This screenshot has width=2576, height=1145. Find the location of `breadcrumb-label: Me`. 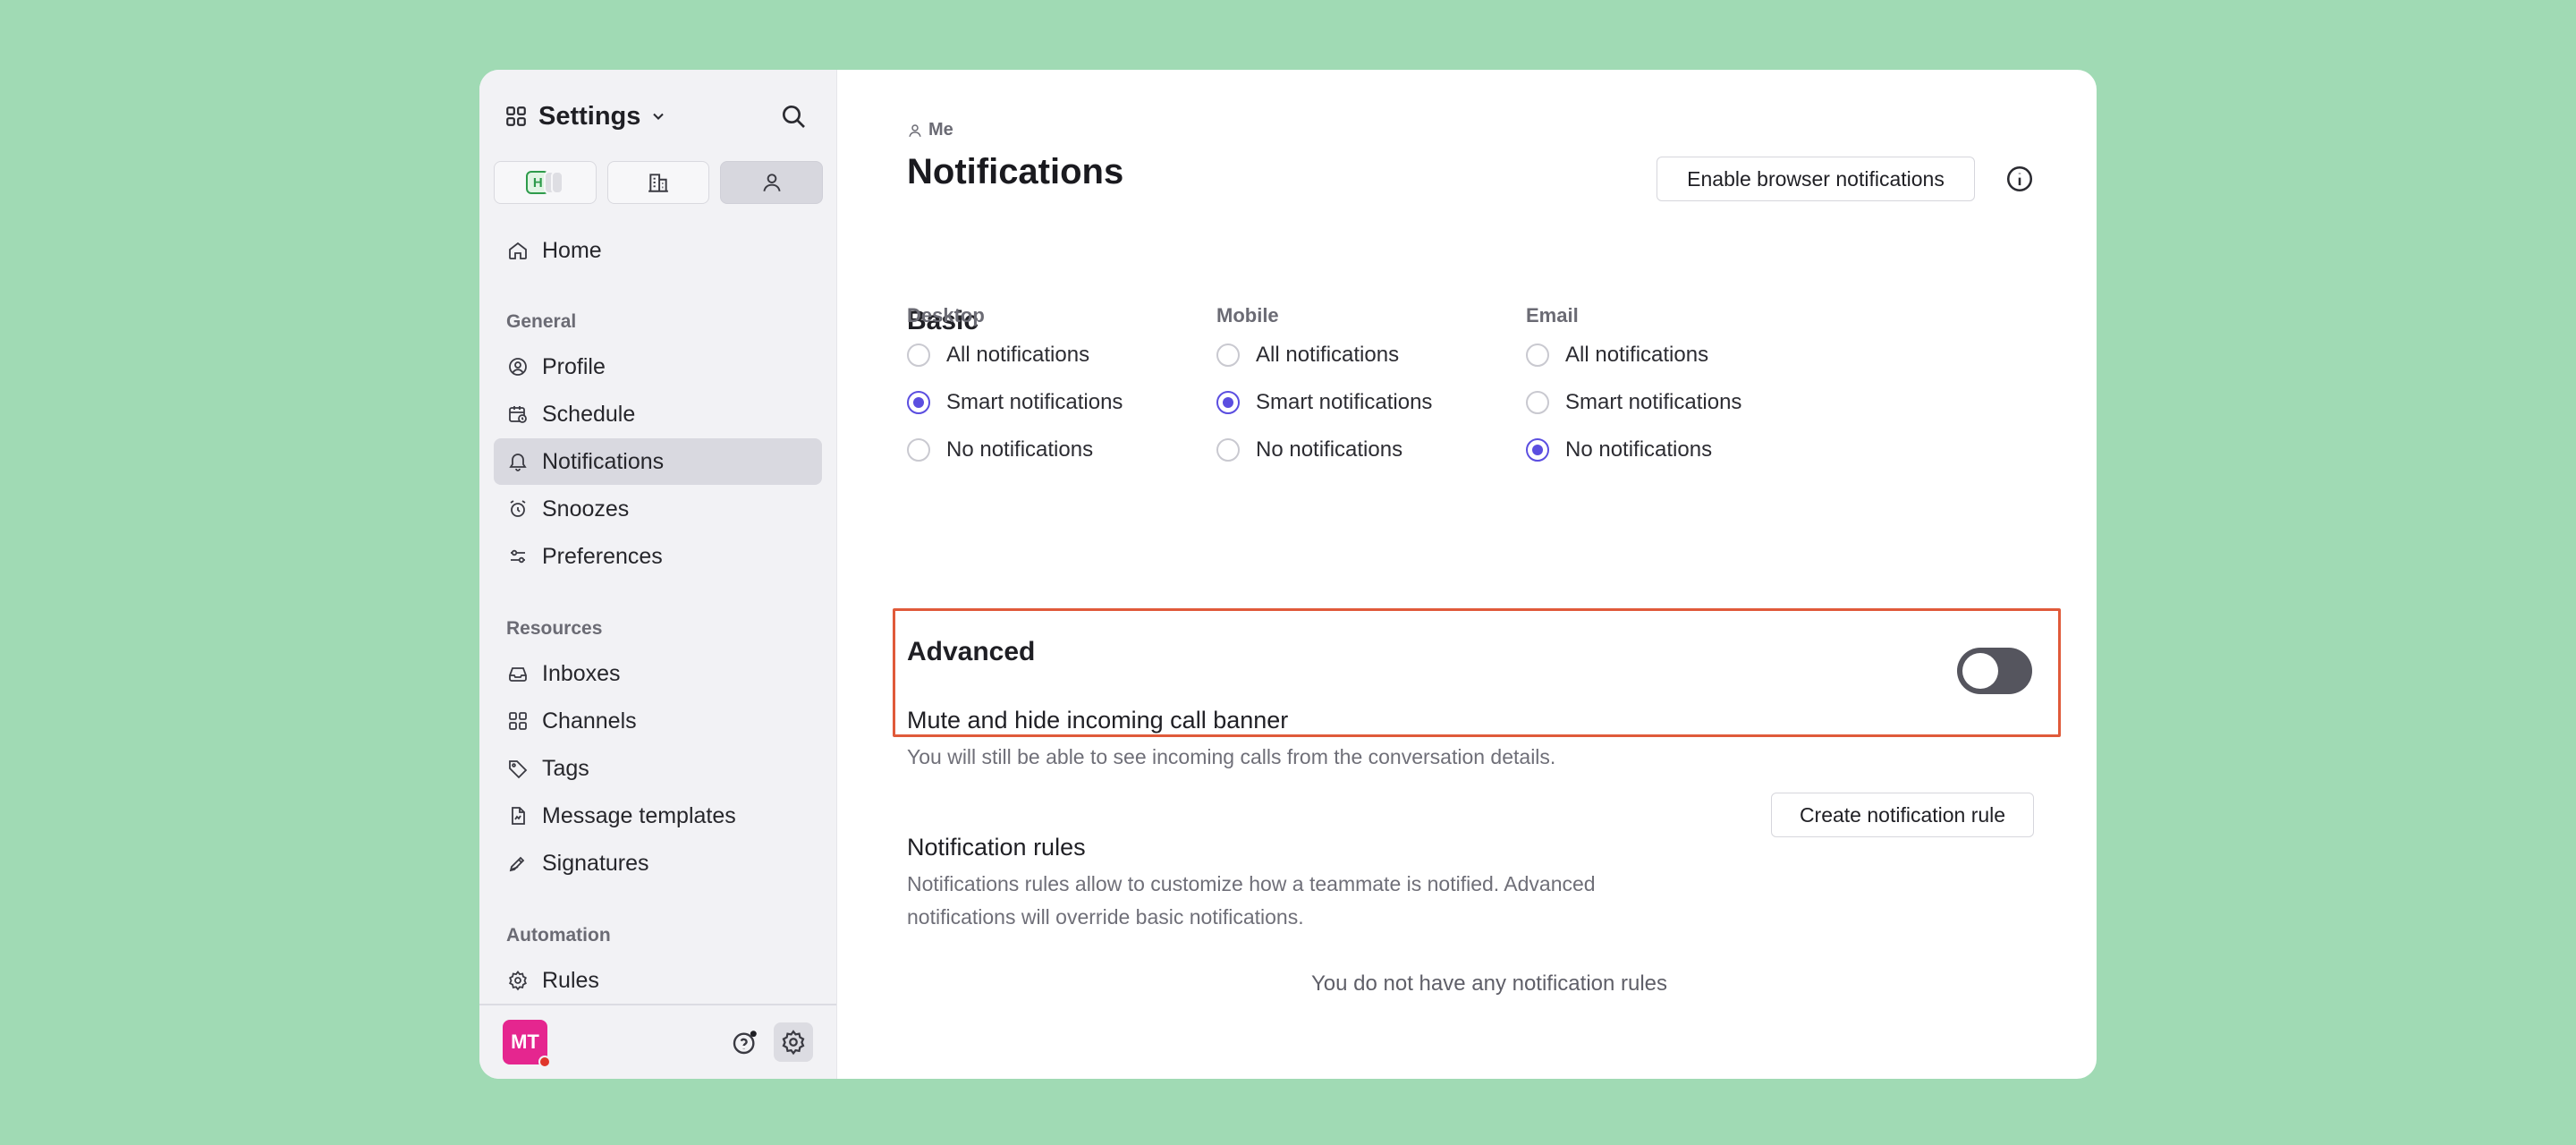

breadcrumb-label: Me is located at coordinates (940, 130).